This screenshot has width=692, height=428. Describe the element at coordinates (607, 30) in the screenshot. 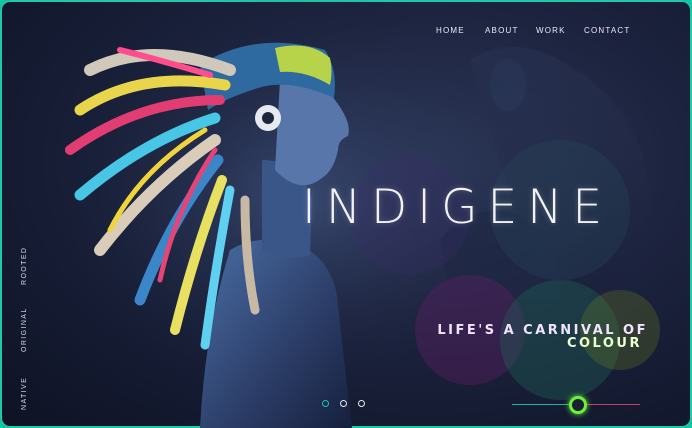

I see `nav-contact-link: CONTACT` at that location.